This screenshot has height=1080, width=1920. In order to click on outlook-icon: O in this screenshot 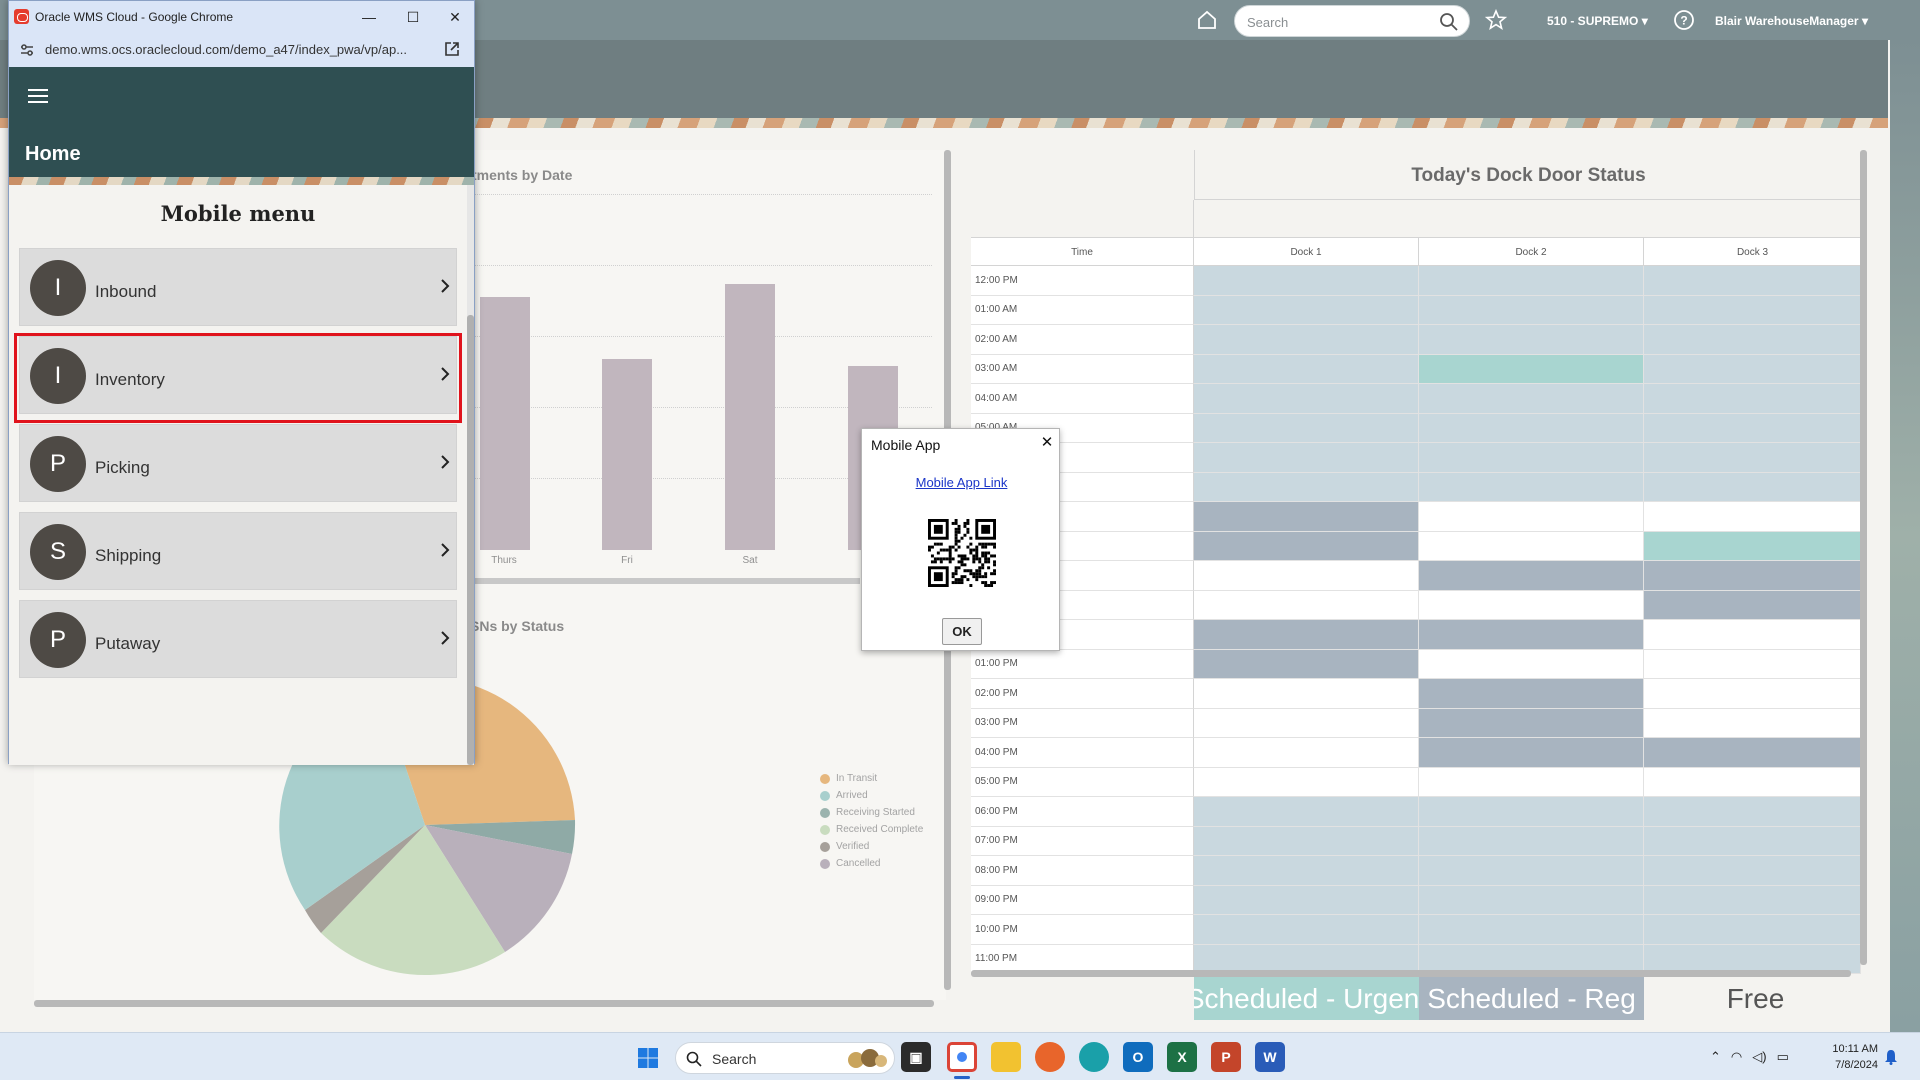, I will do `click(1138, 1057)`.